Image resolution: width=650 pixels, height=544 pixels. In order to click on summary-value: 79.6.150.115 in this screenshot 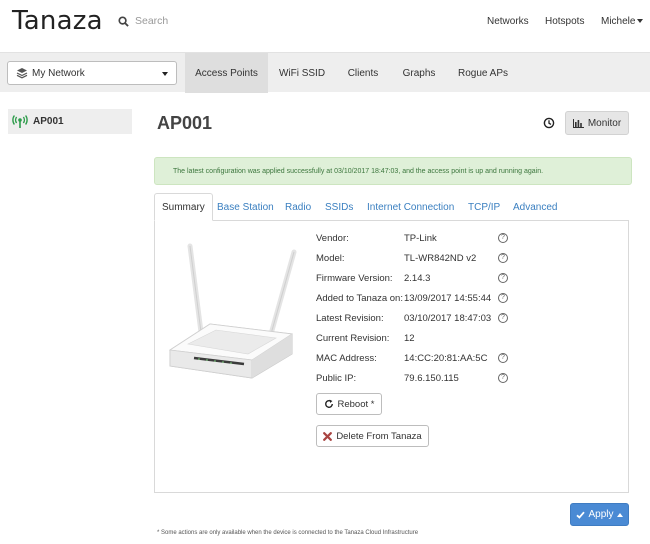, I will do `click(431, 378)`.